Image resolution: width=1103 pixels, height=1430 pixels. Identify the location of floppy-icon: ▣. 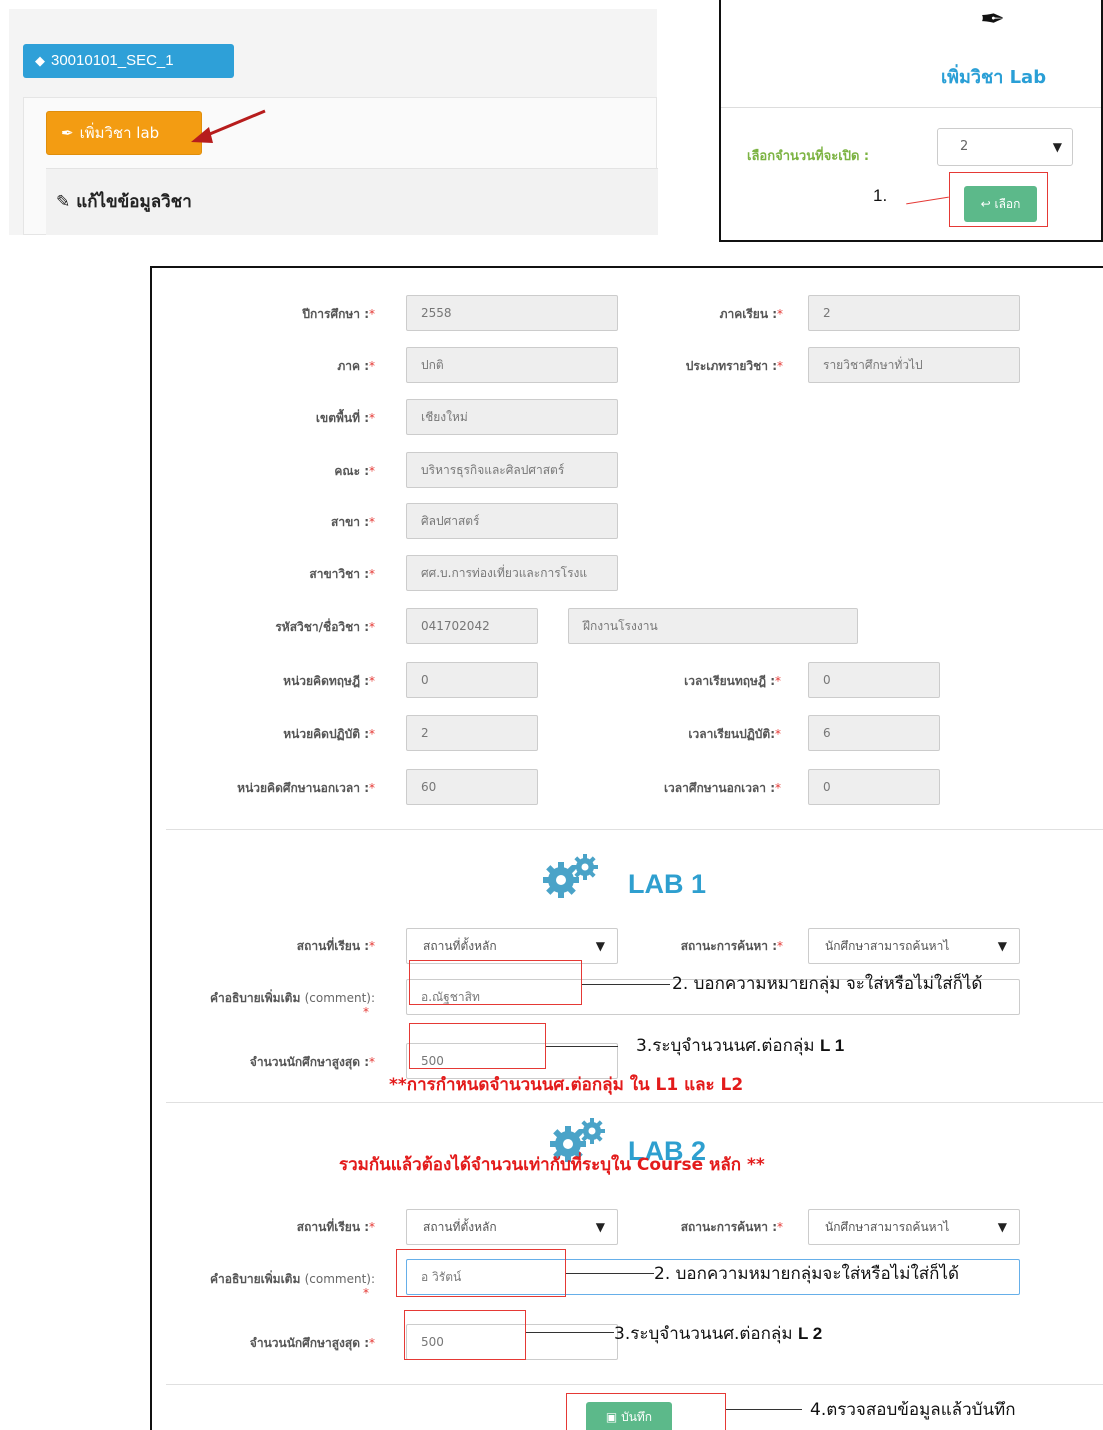
(613, 1417).